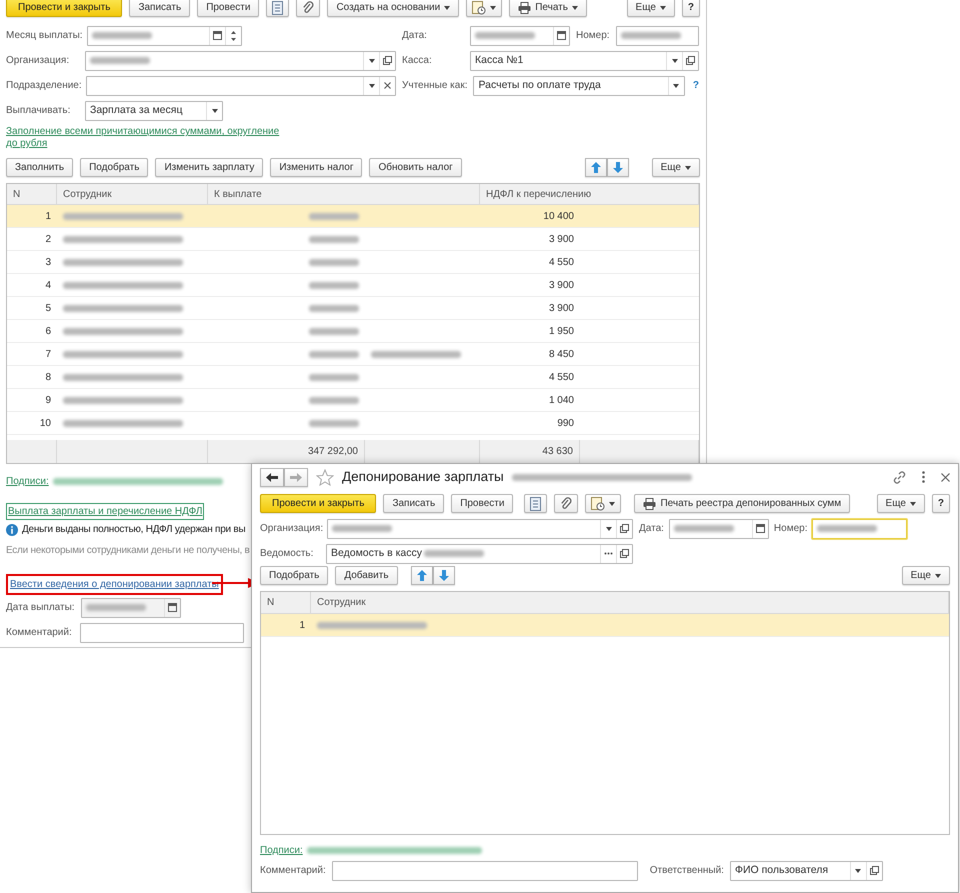 The height and width of the screenshot is (893, 960). What do you see at coordinates (325, 477) in the screenshot?
I see `star-icon` at bounding box center [325, 477].